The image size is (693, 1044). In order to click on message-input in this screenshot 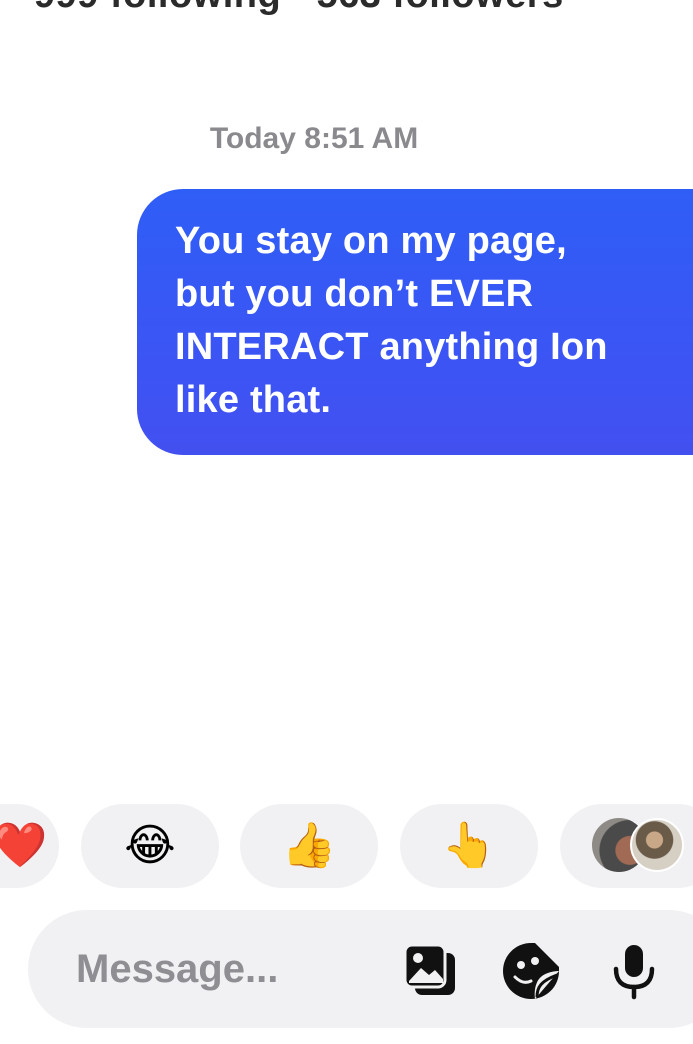, I will do `click(226, 969)`.